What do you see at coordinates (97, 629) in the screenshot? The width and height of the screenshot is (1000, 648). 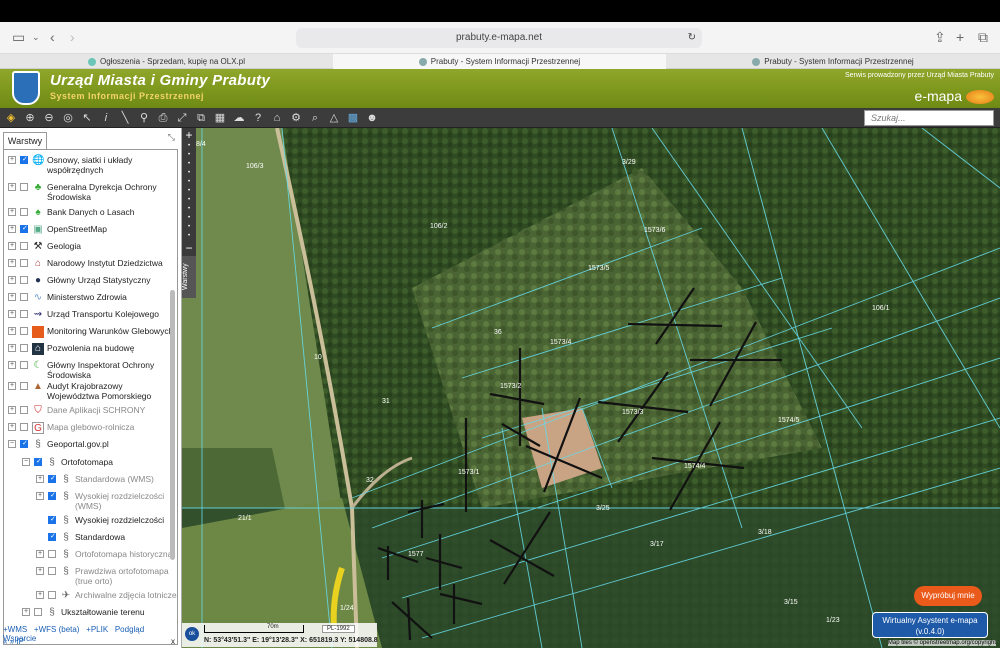 I see `link-add-file: +PLIK` at bounding box center [97, 629].